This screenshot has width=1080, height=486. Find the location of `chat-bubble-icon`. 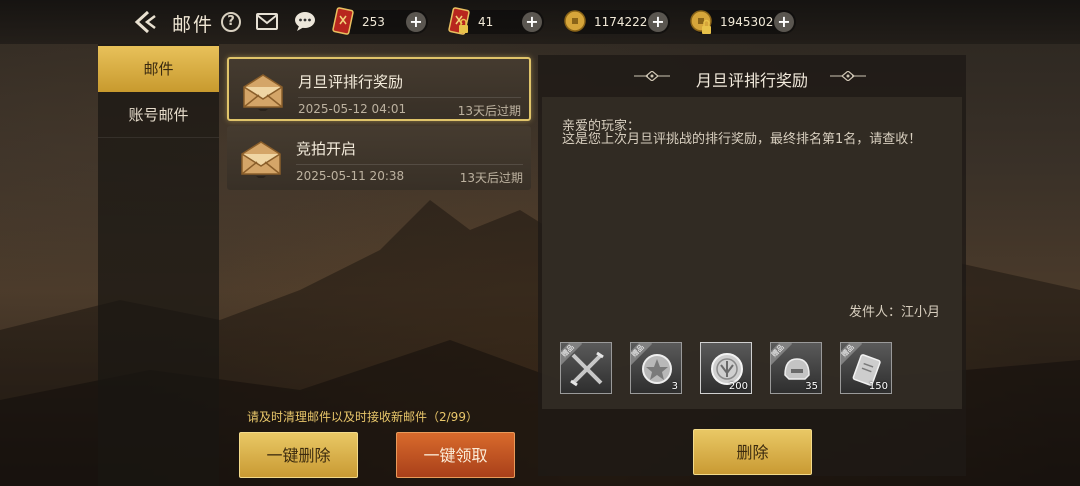

chat-bubble-icon is located at coordinates (305, 21).